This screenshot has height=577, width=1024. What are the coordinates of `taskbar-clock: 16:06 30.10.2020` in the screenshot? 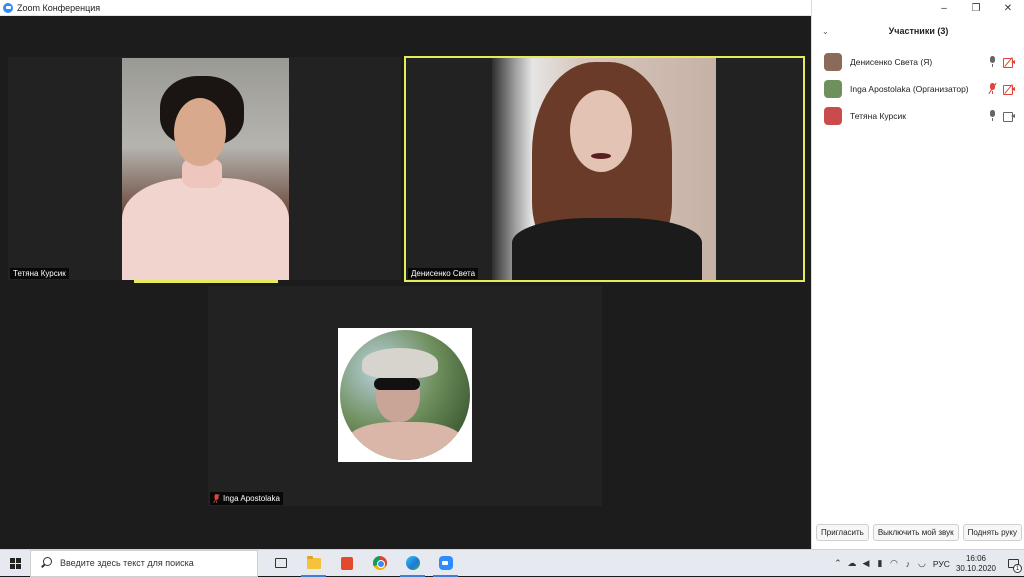 It's located at (976, 564).